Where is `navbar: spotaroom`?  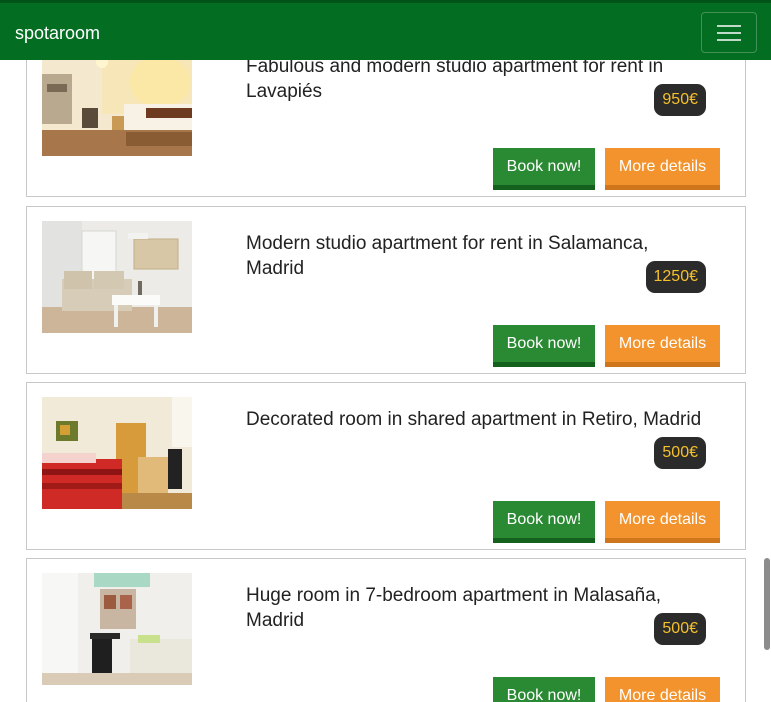
navbar: spotaroom is located at coordinates (385, 30).